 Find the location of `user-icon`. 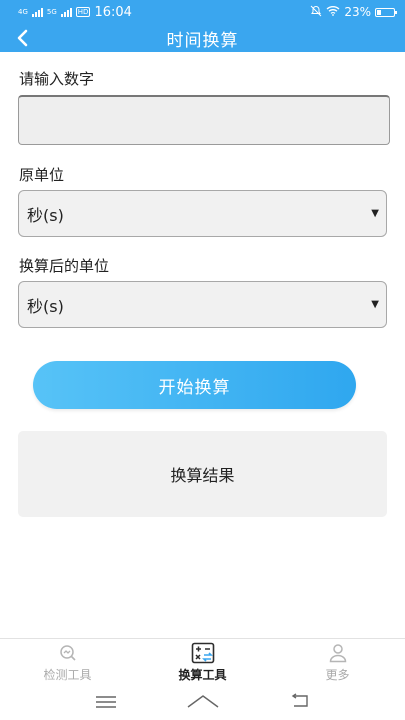

user-icon is located at coordinates (338, 653).